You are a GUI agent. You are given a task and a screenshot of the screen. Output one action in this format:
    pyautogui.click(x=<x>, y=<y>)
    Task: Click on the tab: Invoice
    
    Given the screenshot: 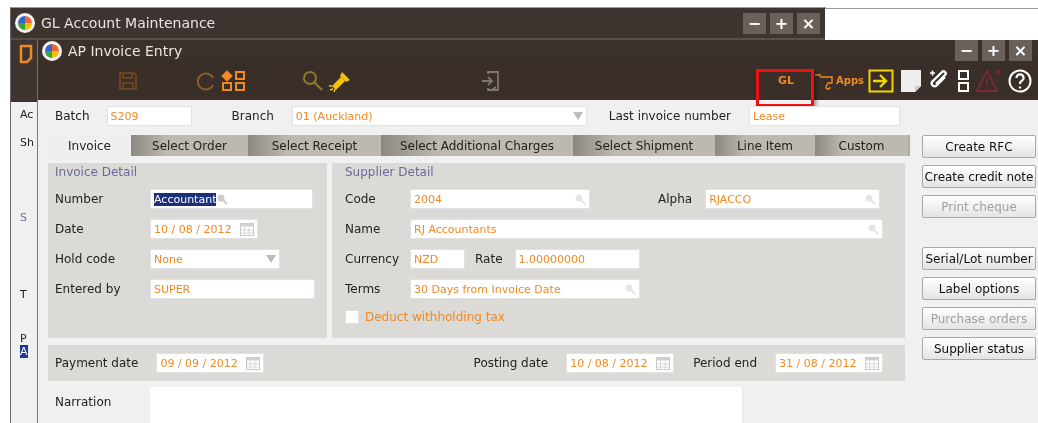 What is the action you would take?
    pyautogui.click(x=89, y=145)
    